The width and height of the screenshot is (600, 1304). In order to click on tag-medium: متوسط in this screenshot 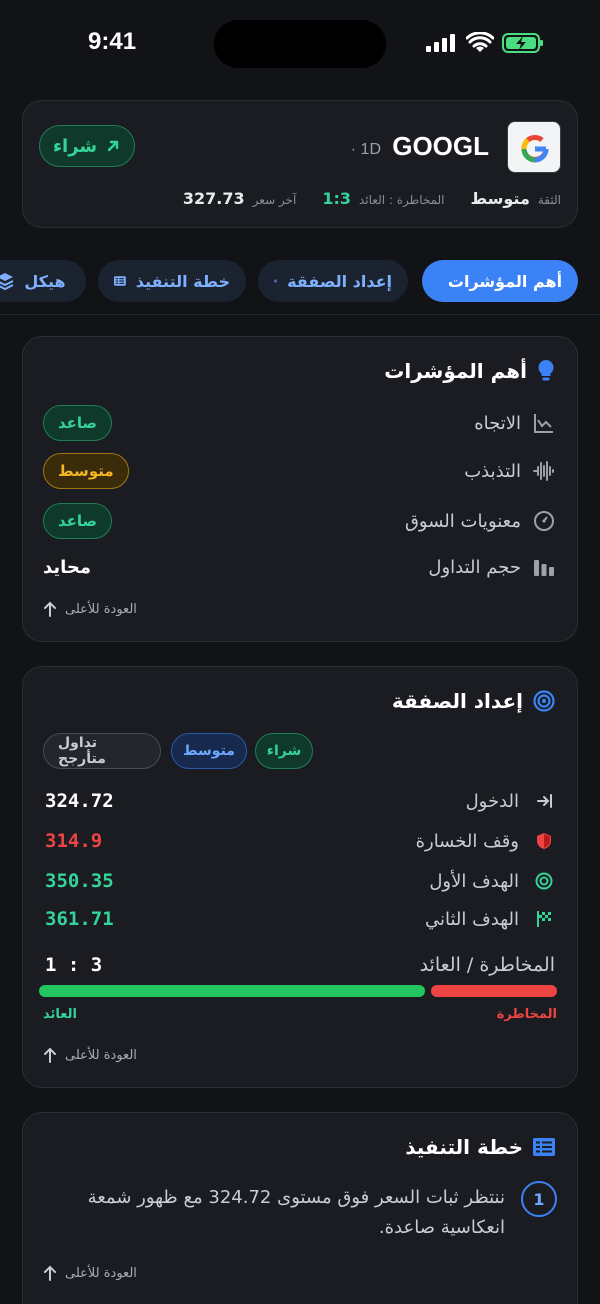, I will do `click(209, 751)`.